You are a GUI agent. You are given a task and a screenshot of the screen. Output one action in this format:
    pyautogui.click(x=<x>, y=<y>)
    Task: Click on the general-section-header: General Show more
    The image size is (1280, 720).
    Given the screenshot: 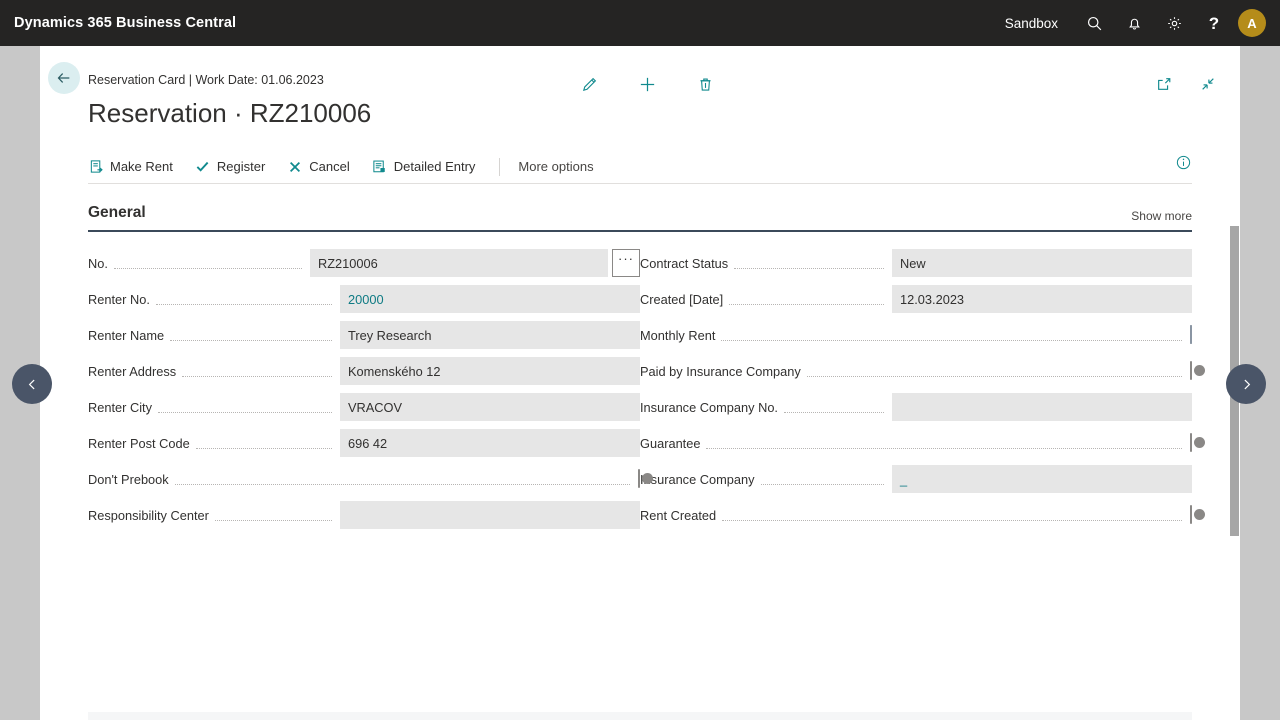 What is the action you would take?
    pyautogui.click(x=640, y=218)
    